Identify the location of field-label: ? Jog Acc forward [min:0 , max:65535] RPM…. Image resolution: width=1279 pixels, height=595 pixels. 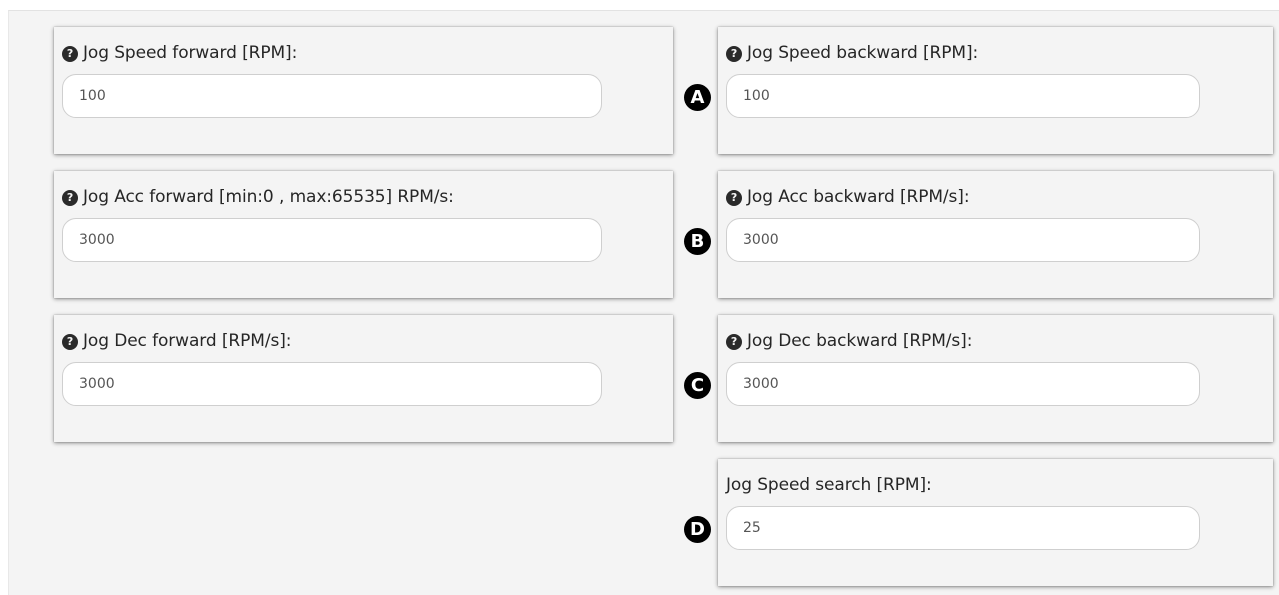
(258, 197).